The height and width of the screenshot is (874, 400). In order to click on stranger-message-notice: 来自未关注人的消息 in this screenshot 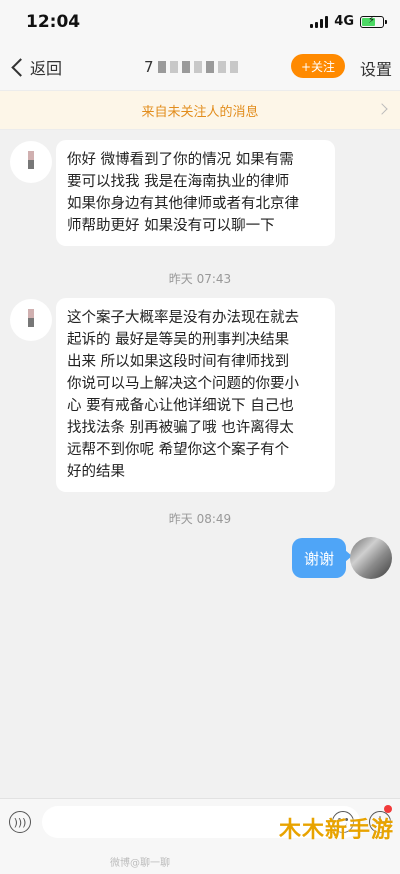, I will do `click(200, 110)`.